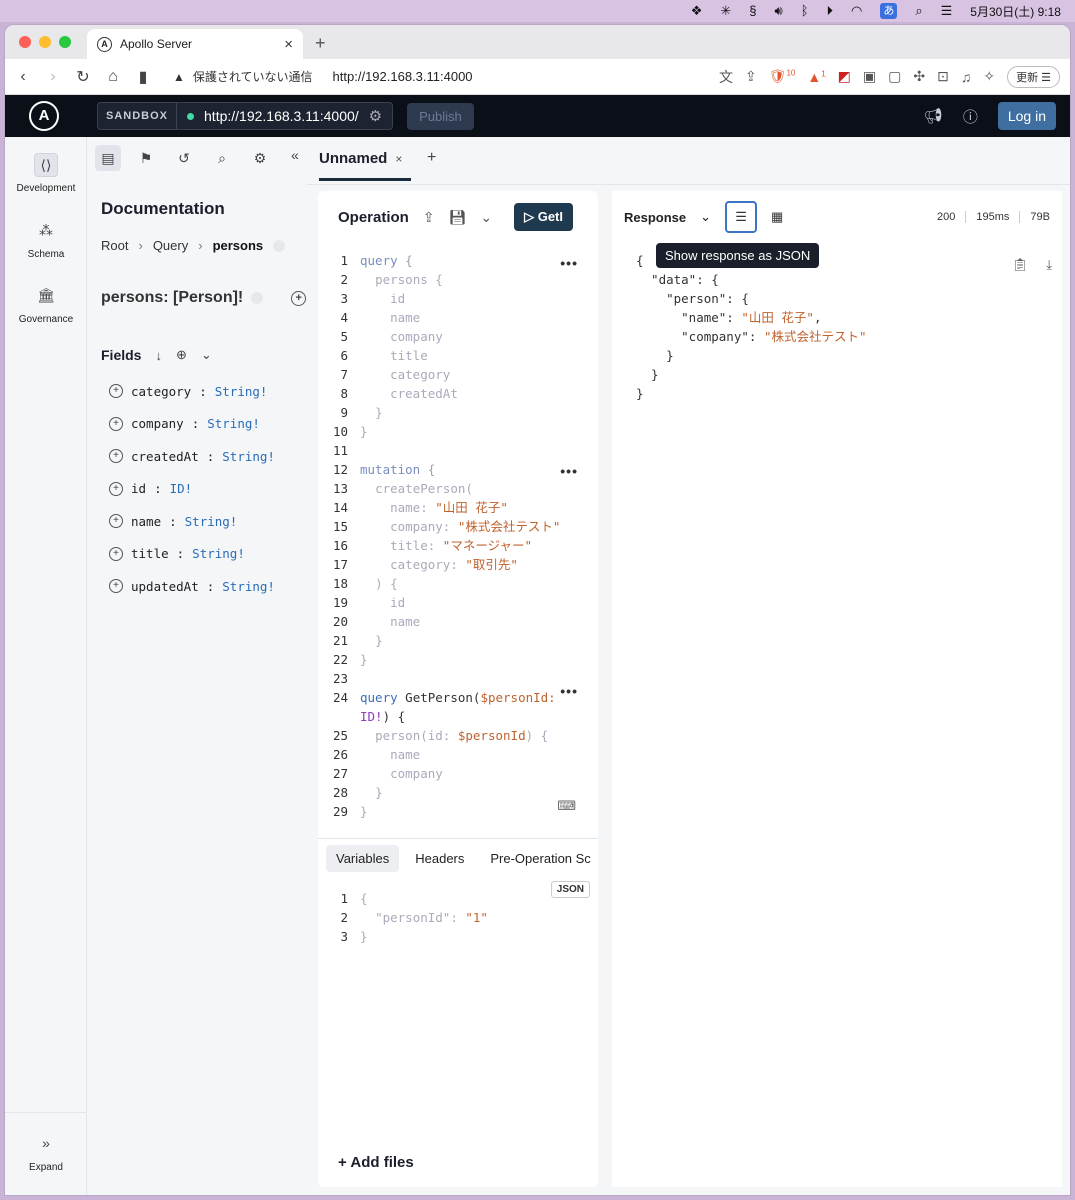  Describe the element at coordinates (725, 11) in the screenshot. I see `sparkle-icon: ✳` at that location.